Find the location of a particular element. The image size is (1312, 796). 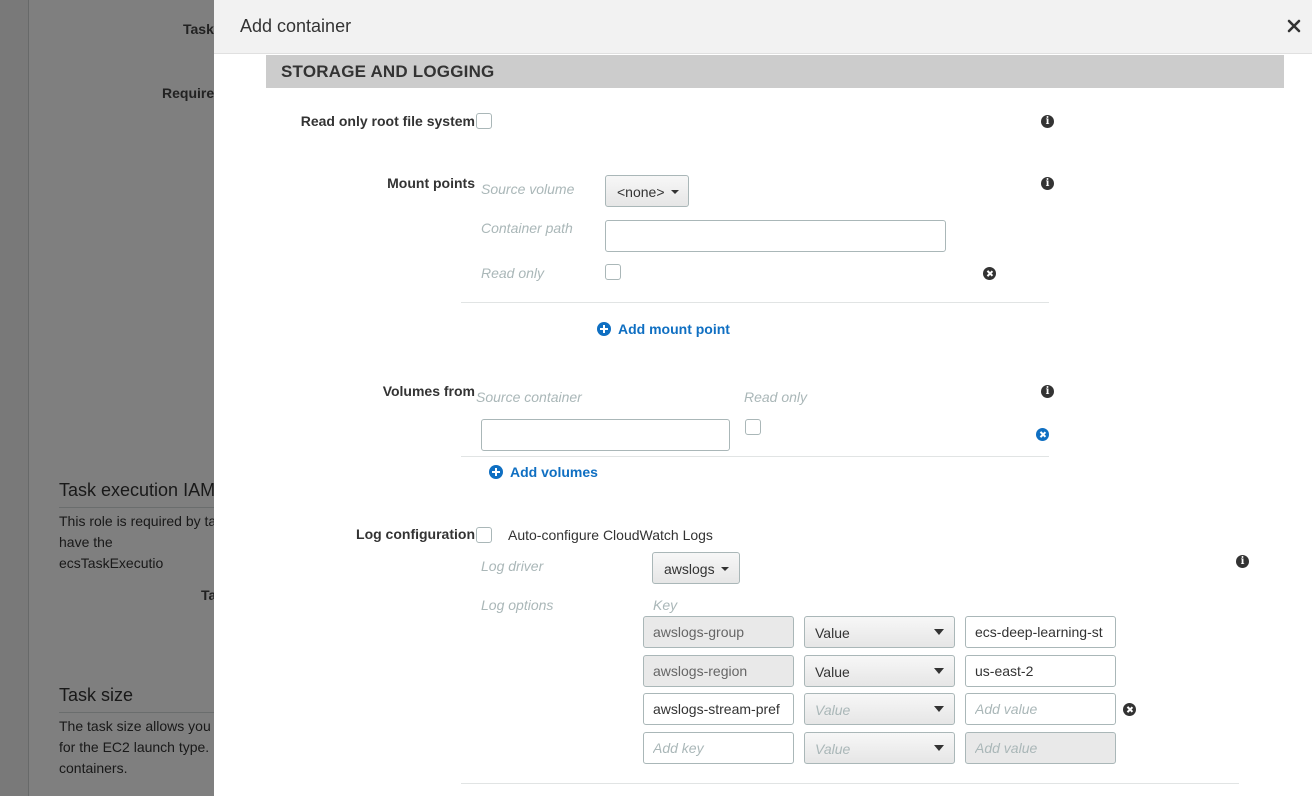

mount-read-only-checkbox is located at coordinates (613, 272).